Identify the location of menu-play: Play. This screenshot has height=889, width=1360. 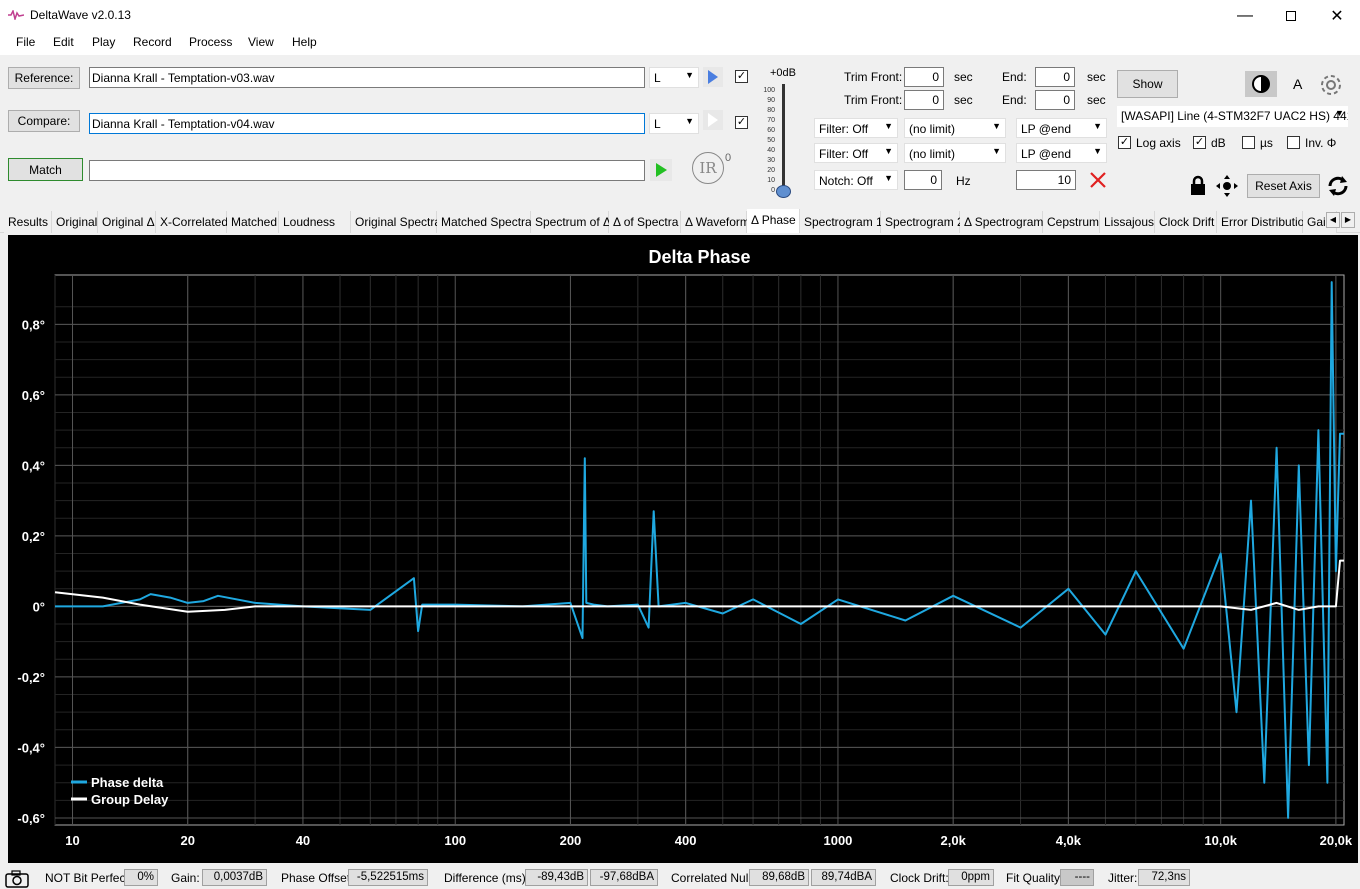
(103, 42).